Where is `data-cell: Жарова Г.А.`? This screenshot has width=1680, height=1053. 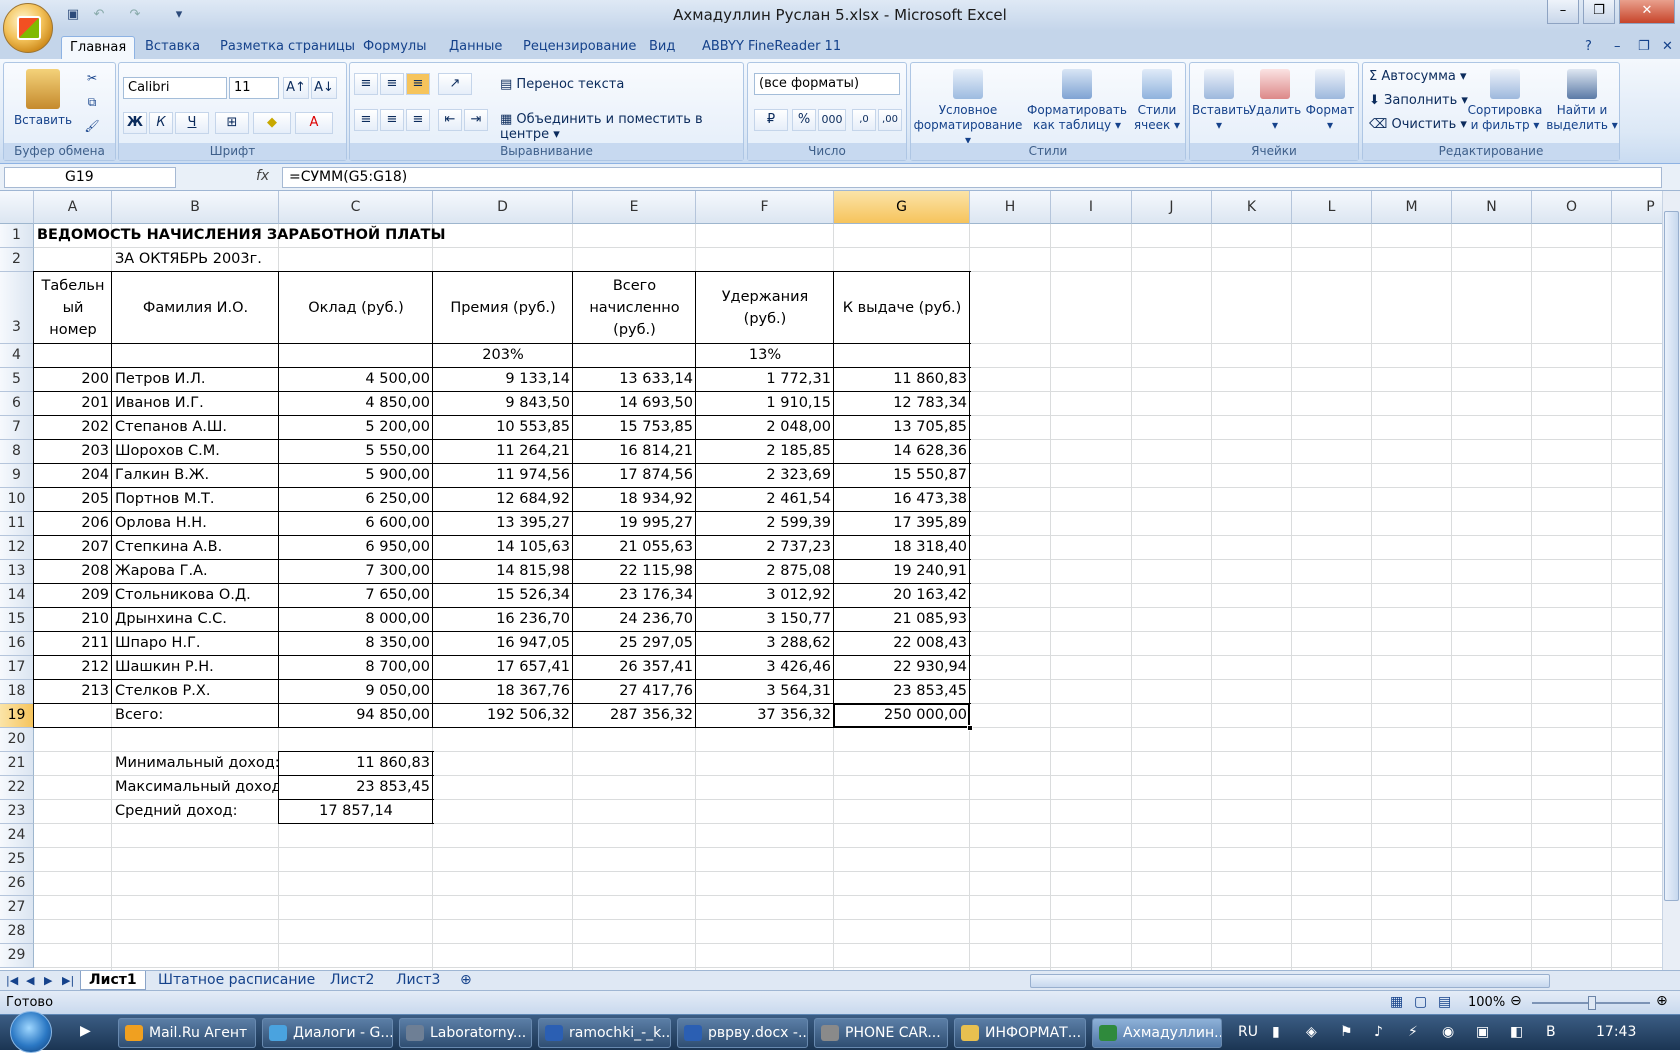
data-cell: Жарова Г.А. is located at coordinates (195, 572).